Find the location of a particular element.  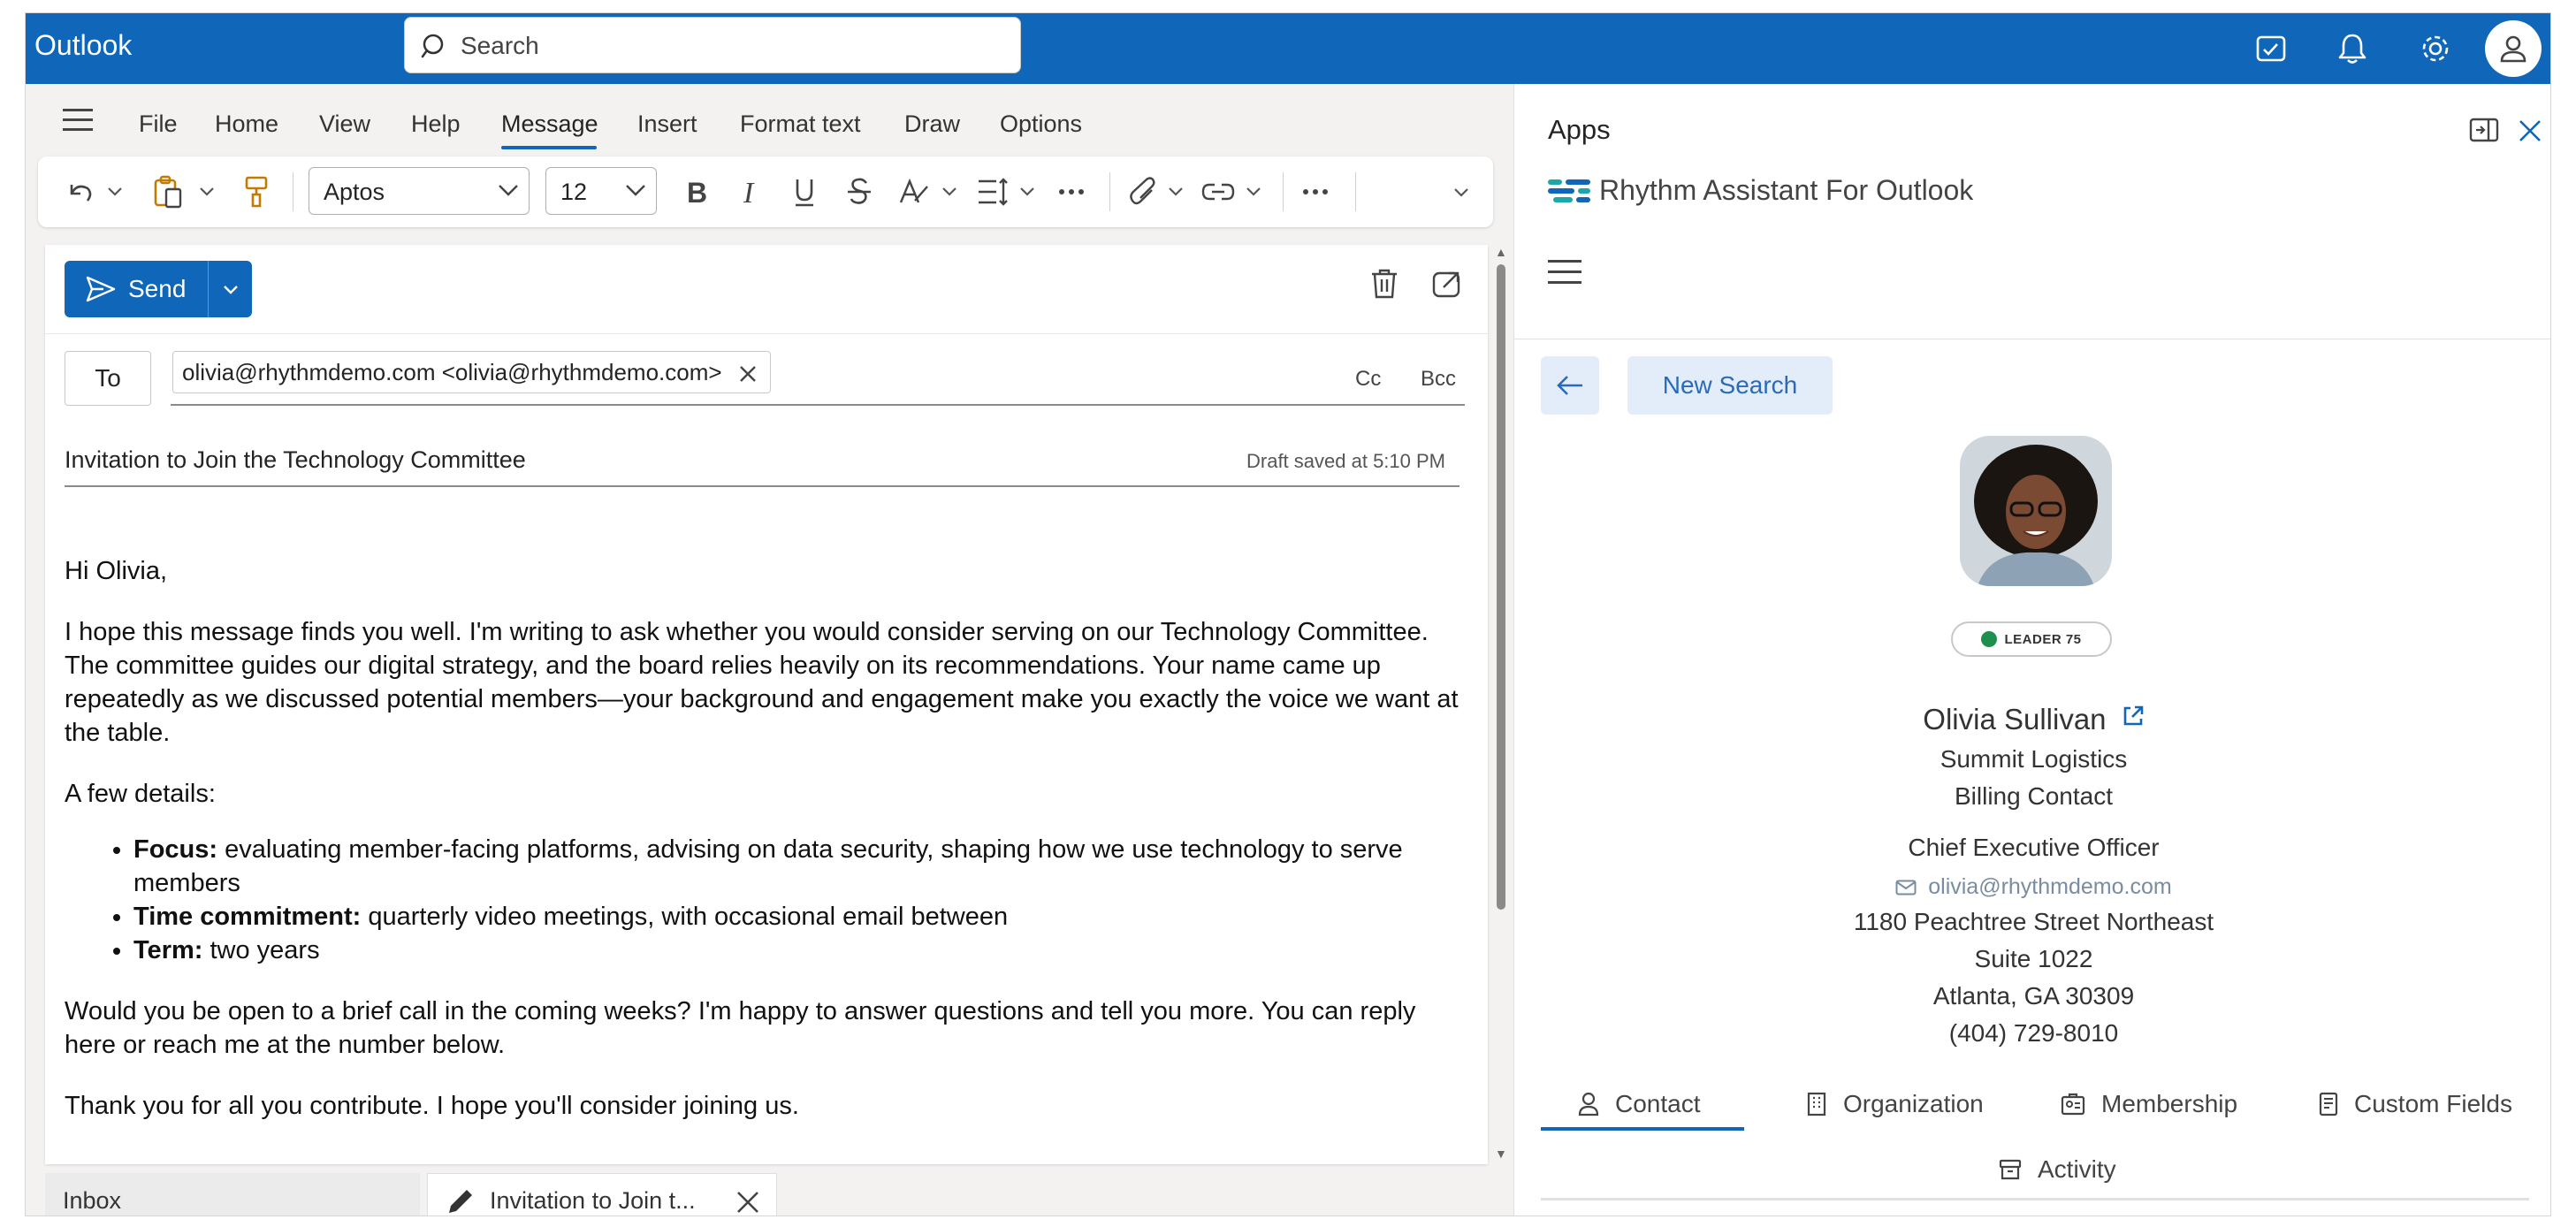

scroll-up-arrow-icon: ▲ is located at coordinates (1501, 252).